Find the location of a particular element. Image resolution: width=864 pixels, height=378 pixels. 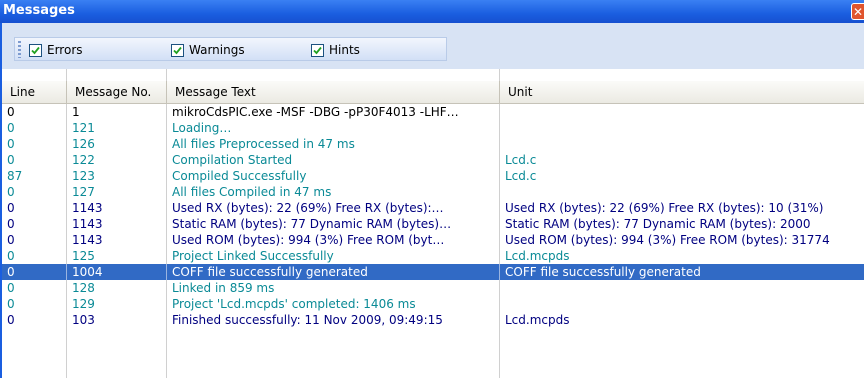

message-text-cell: COFF file successfully generated is located at coordinates (333, 272).